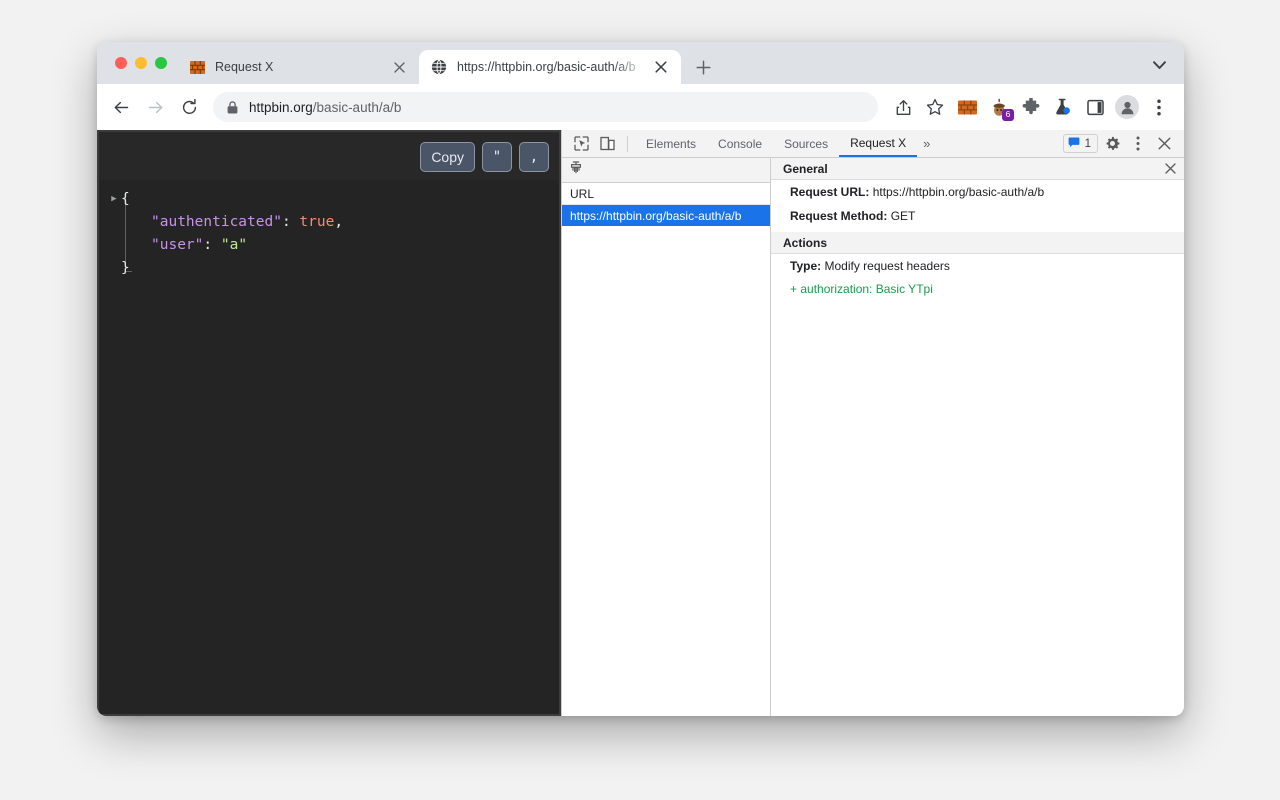 The image size is (1280, 800). I want to click on url-display: httpbin.org/basic-auth/a/b, so click(325, 107).